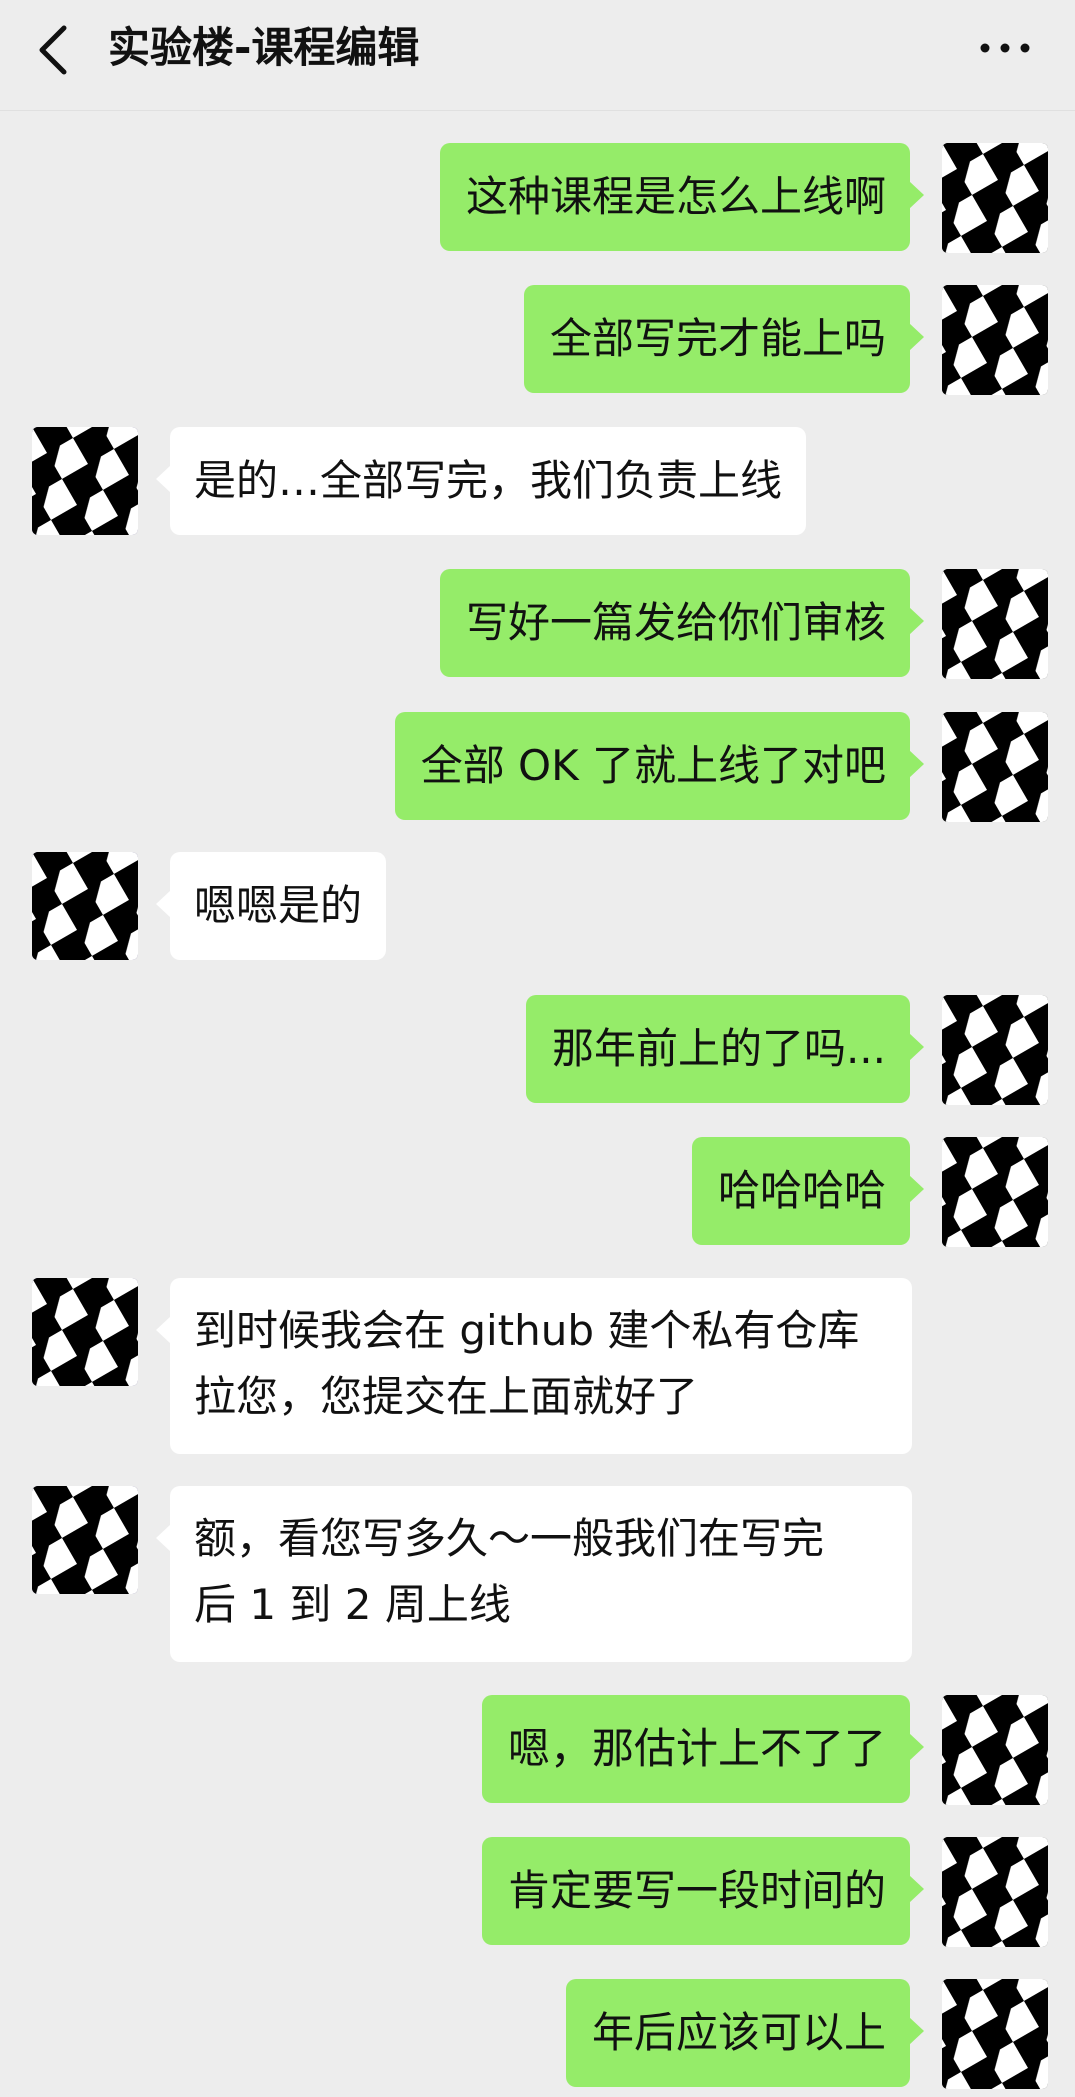 Image resolution: width=1075 pixels, height=2097 pixels. What do you see at coordinates (352, 1604) in the screenshot?
I see `message-line: 后 1 到 2 周上线` at bounding box center [352, 1604].